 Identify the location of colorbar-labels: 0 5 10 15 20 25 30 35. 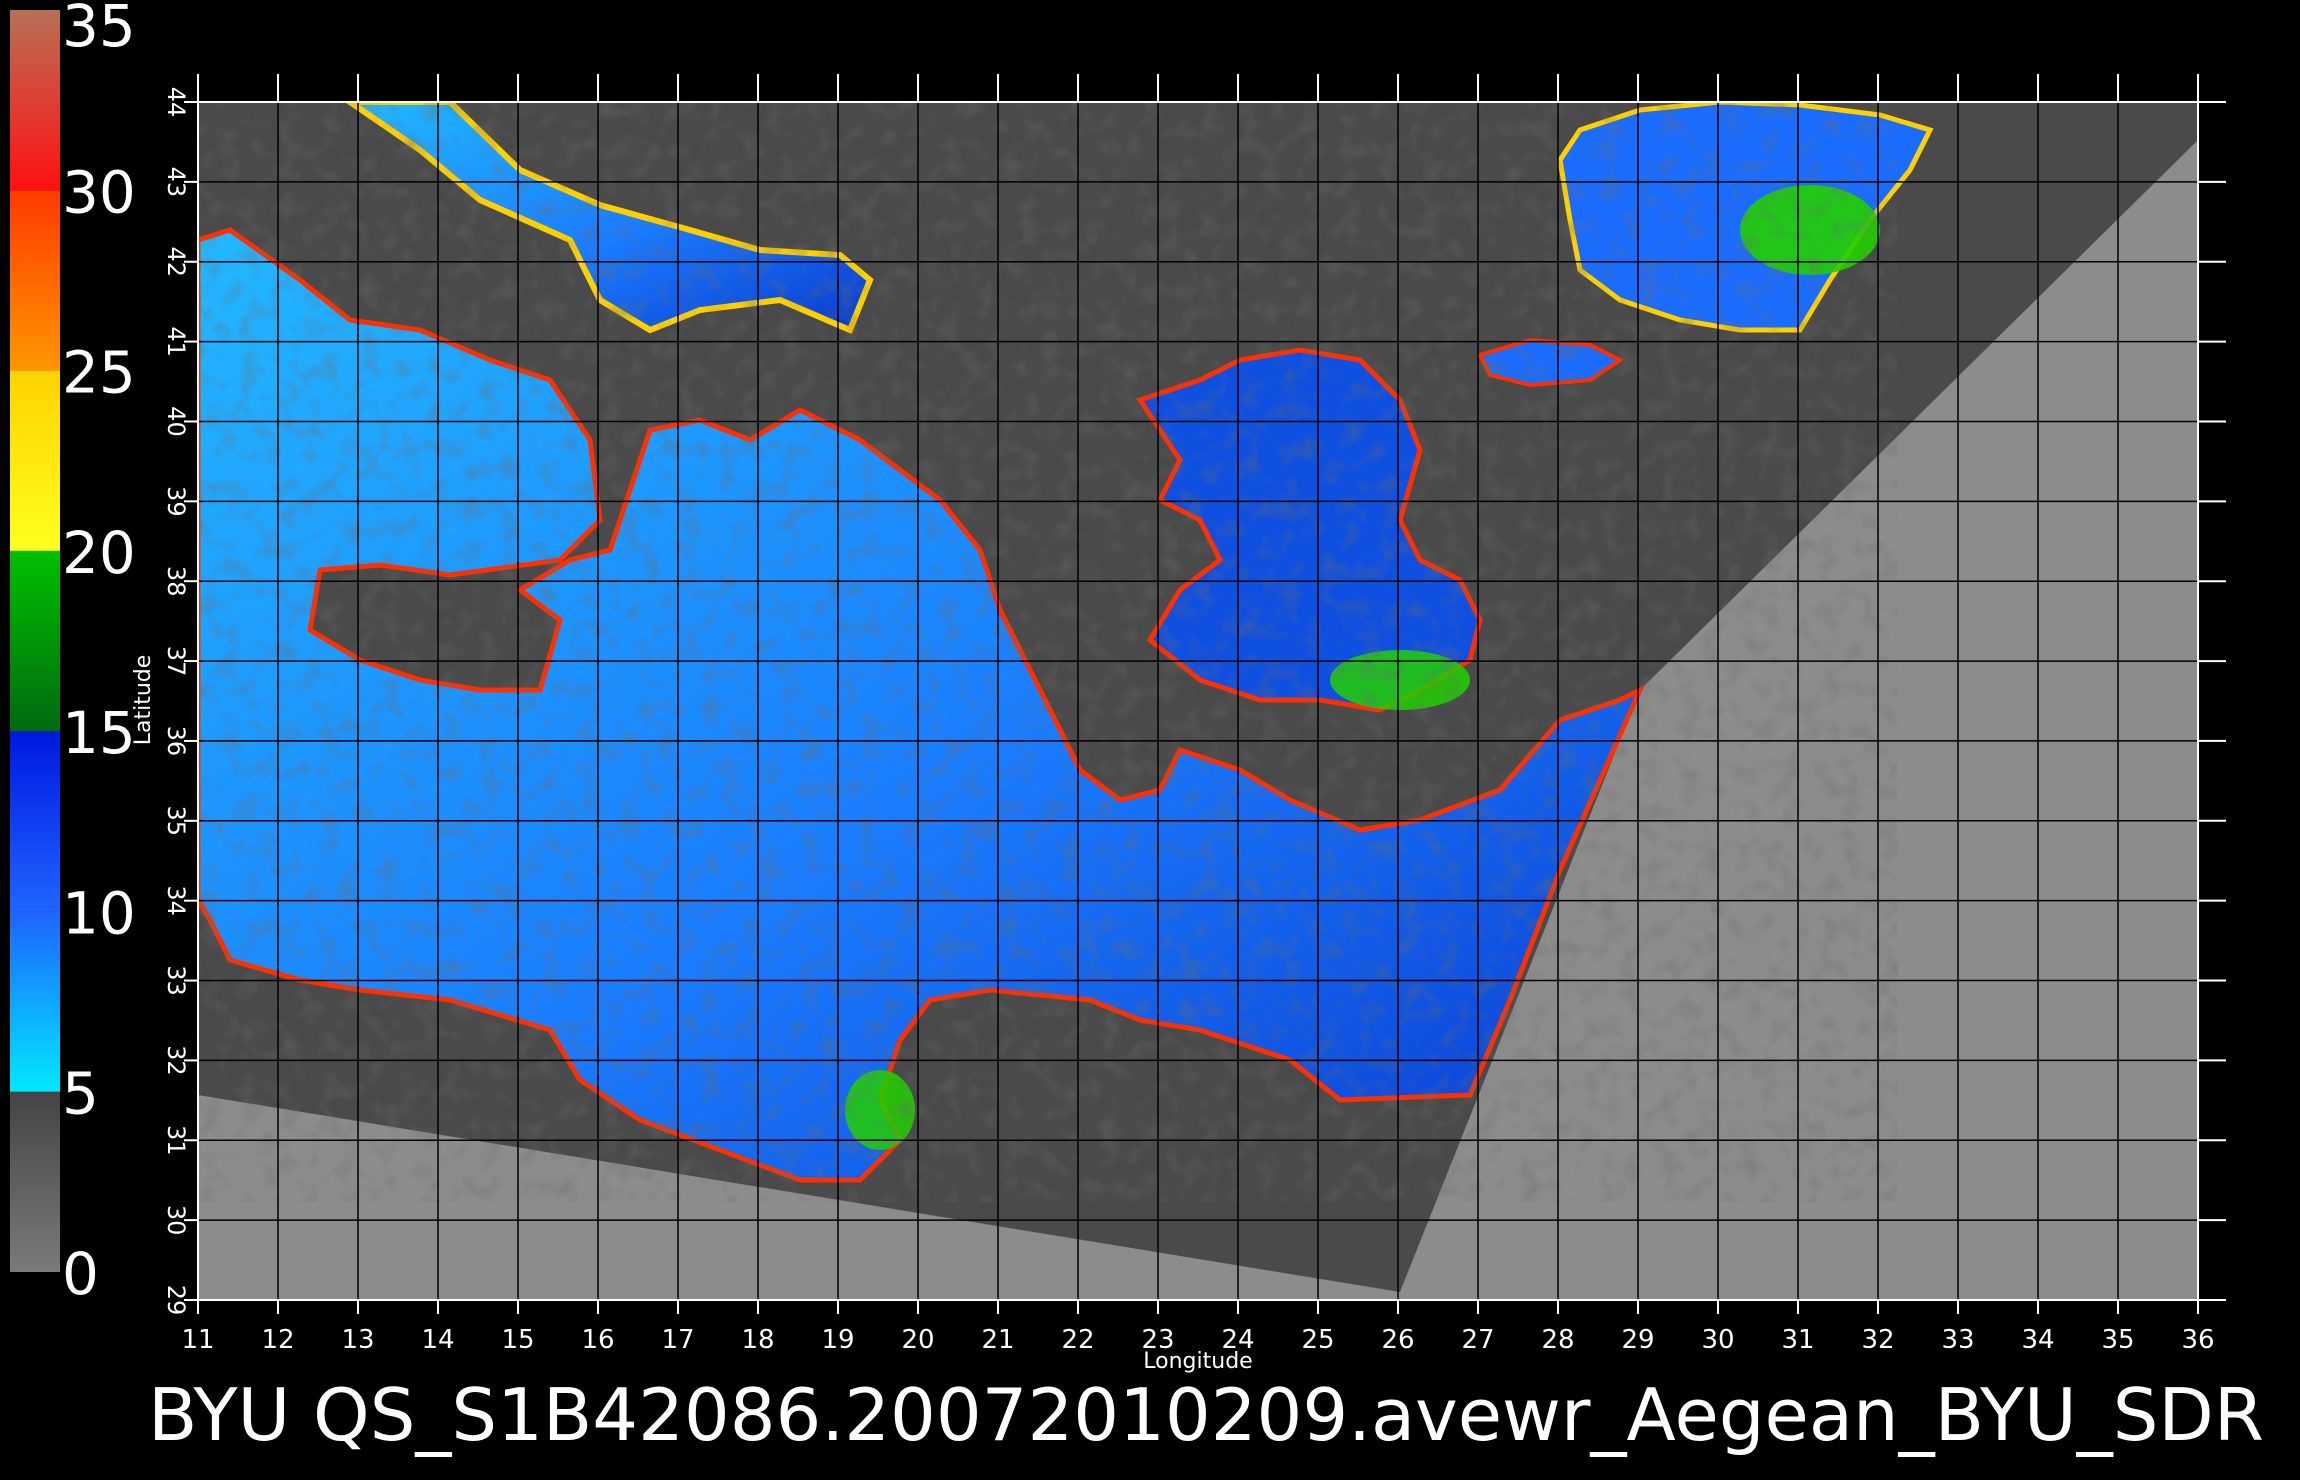
(99, 654).